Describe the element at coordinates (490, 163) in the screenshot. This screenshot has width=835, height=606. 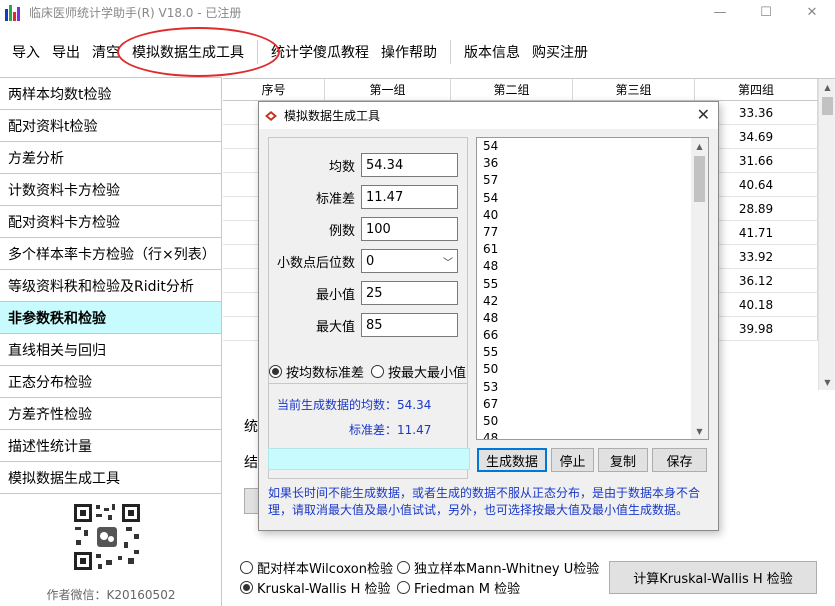
I see `list-item: 36` at that location.